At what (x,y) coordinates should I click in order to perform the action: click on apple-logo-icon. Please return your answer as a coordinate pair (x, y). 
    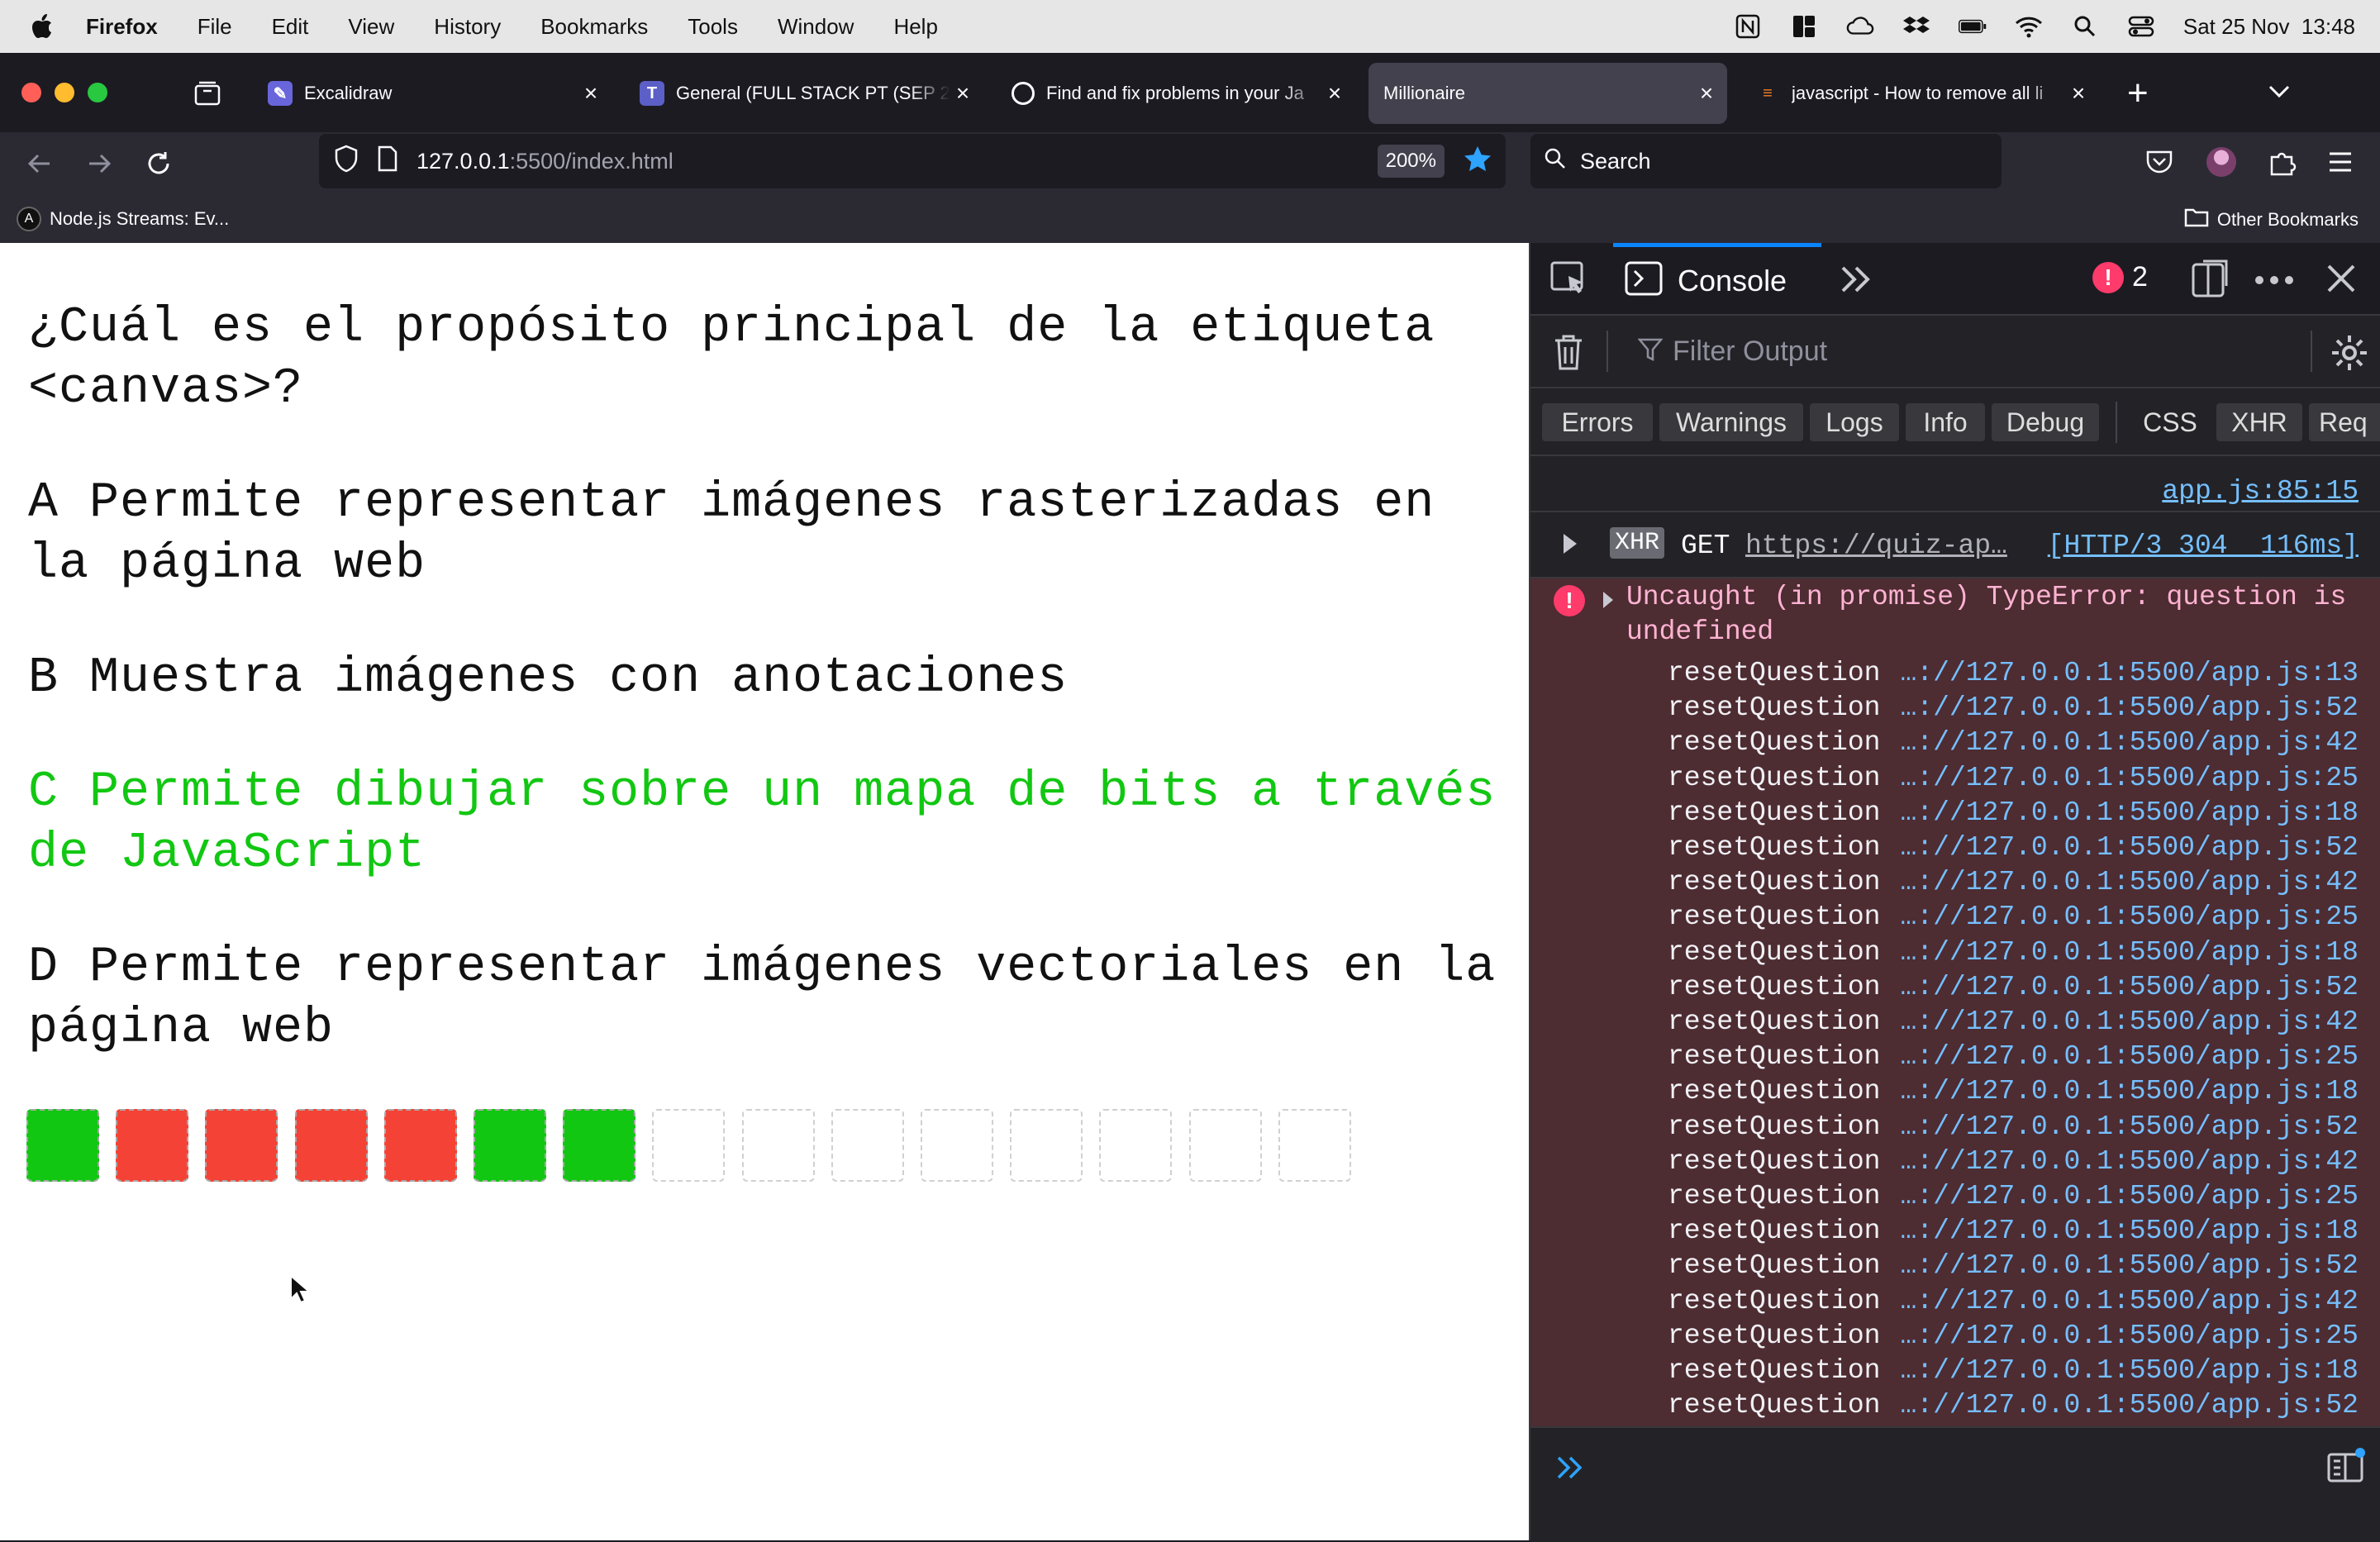
    Looking at the image, I should click on (42, 26).